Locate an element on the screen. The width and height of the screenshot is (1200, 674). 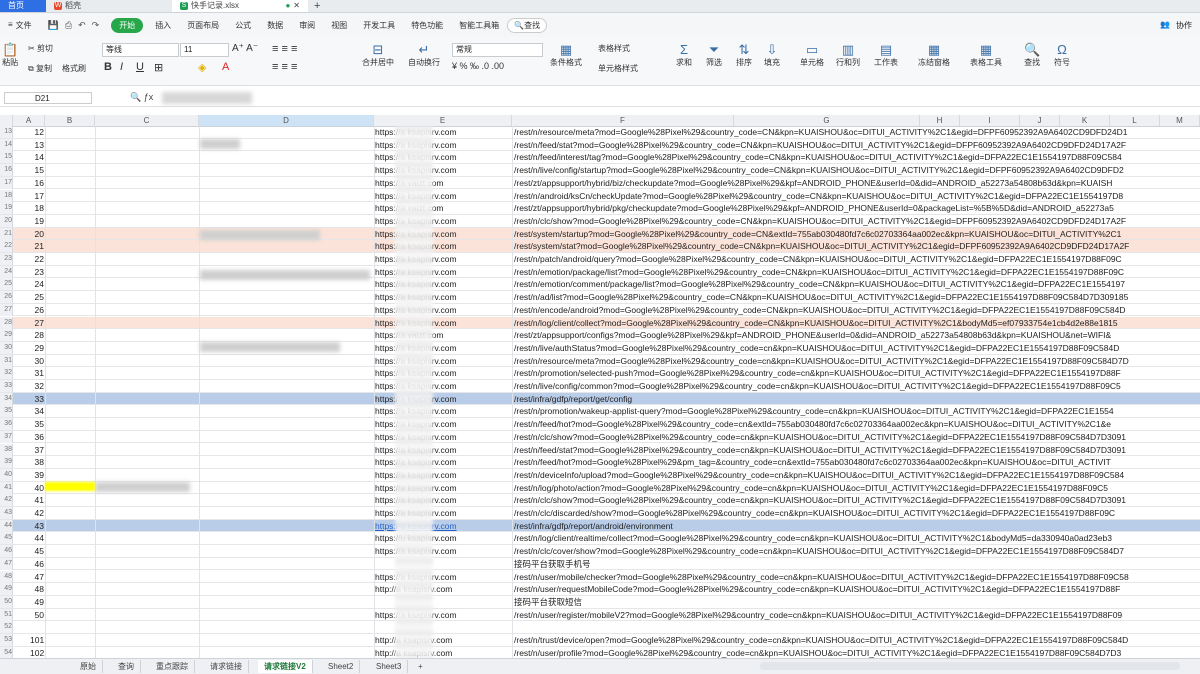
align-row2-icons: ≡ ≡ ≡ is located at coordinates (284, 67).